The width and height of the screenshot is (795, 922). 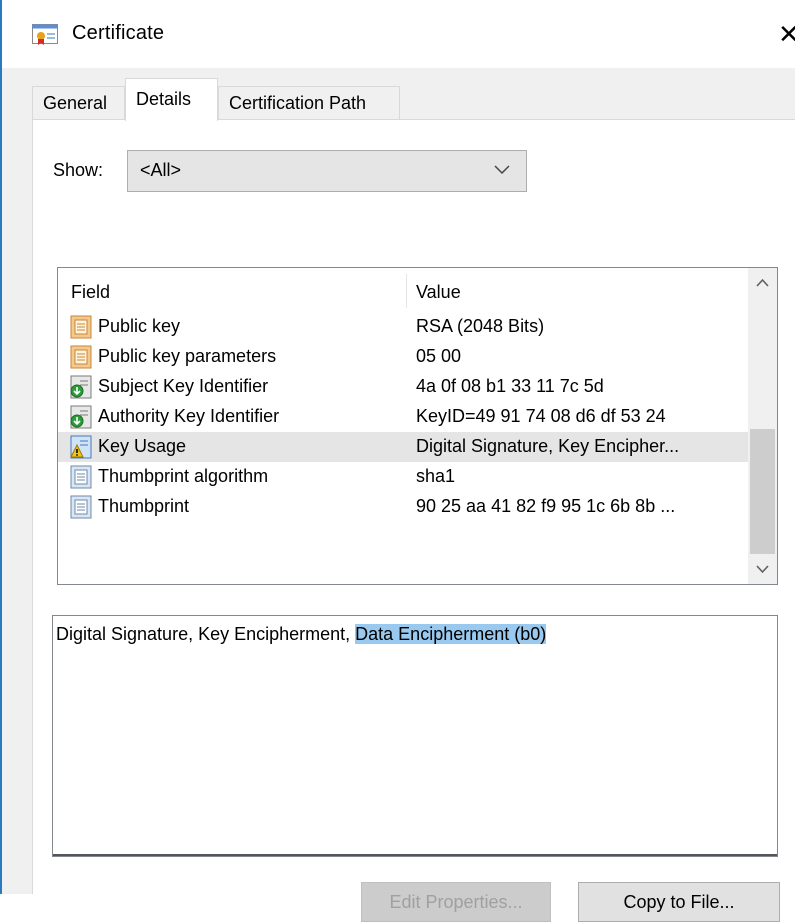 I want to click on detail-text-plain: Digital Signature, Key Encipherment,, so click(x=206, y=634).